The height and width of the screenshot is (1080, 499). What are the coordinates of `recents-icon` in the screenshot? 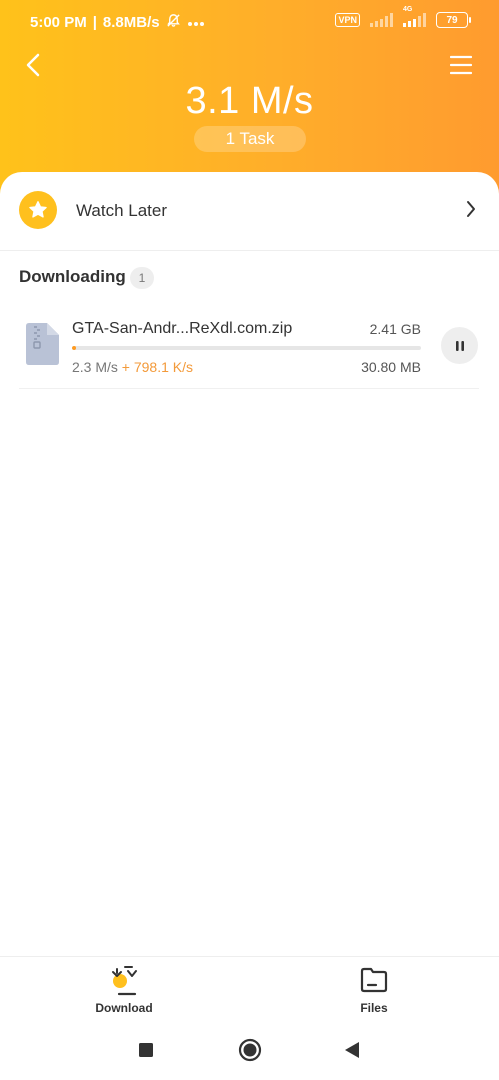 It's located at (146, 1050).